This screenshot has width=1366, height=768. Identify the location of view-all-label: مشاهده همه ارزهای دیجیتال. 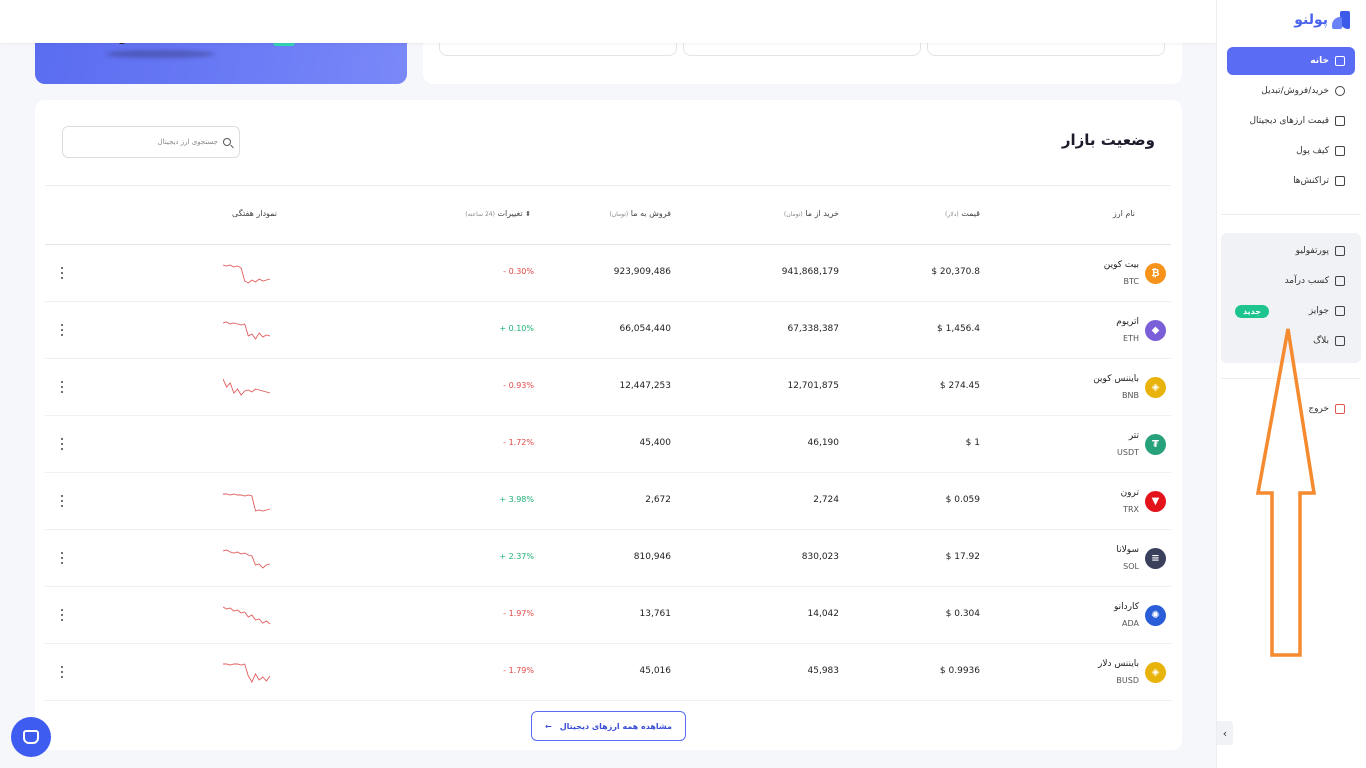
(615, 726).